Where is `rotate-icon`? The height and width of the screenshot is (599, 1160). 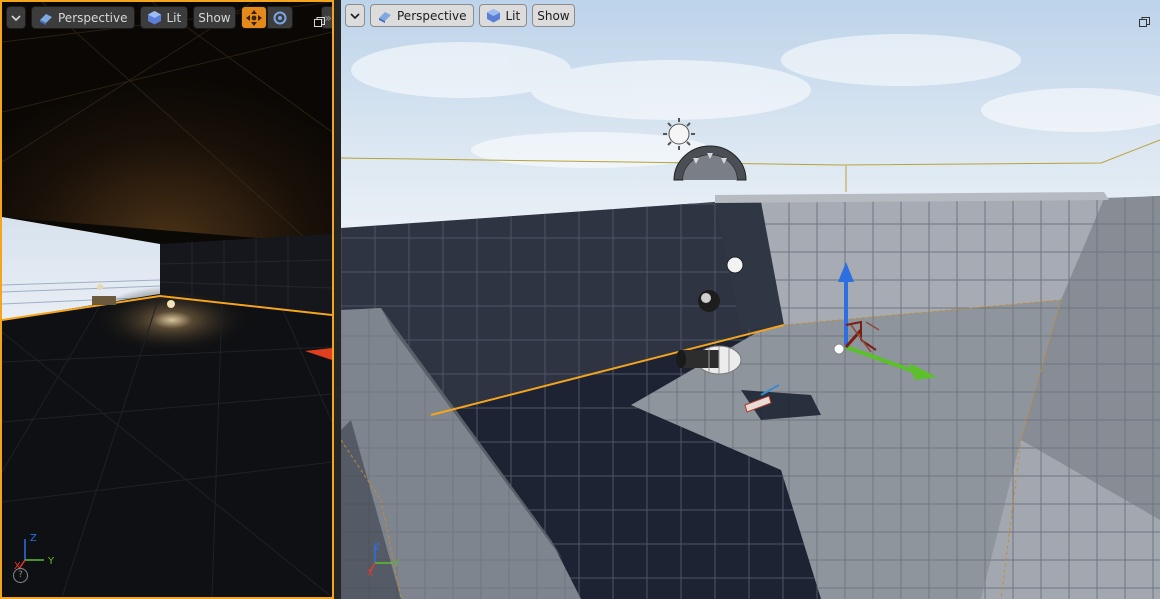
rotate-icon is located at coordinates (280, 18).